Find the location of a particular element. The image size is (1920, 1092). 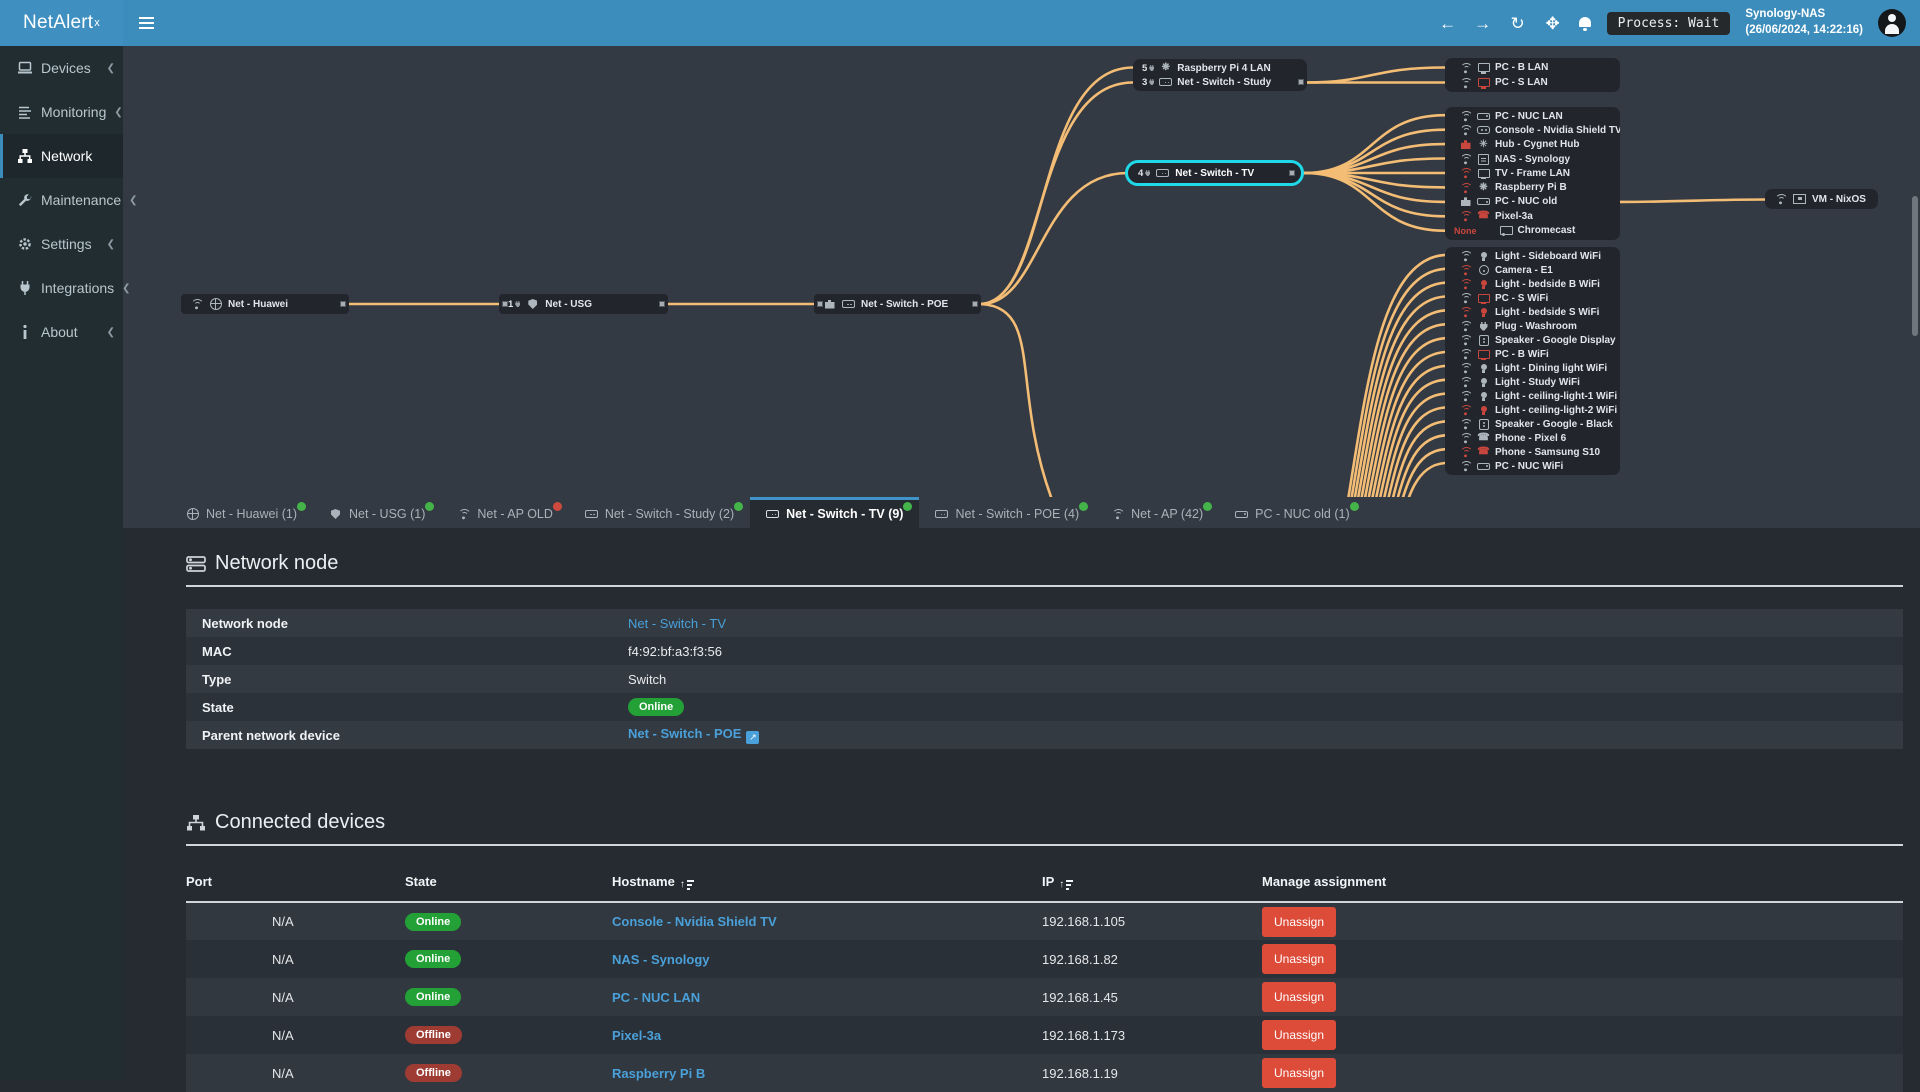

chevron-left-icon: ❮ is located at coordinates (110, 244).